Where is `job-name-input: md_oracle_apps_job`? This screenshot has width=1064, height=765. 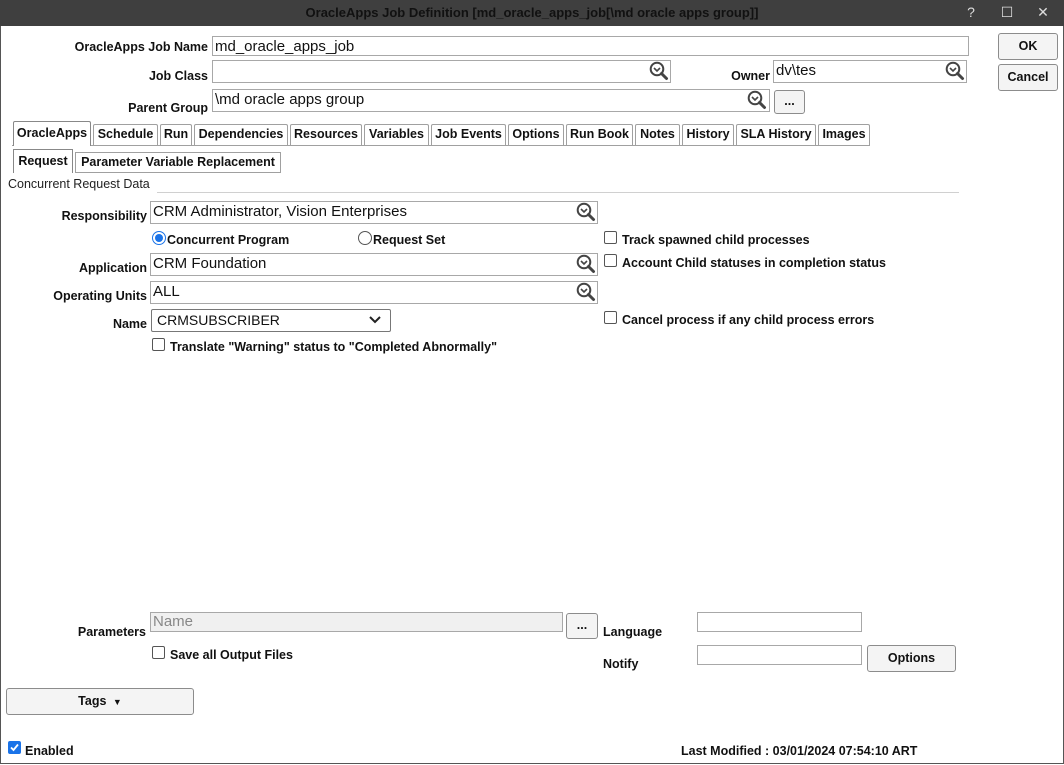
job-name-input: md_oracle_apps_job is located at coordinates (590, 46).